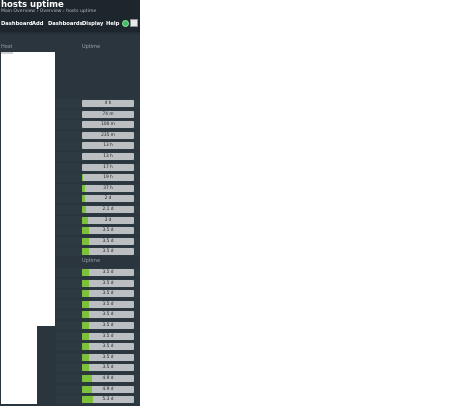 This screenshot has height=406, width=474. I want to click on uptime-gauge: 2.1 d, so click(108, 209).